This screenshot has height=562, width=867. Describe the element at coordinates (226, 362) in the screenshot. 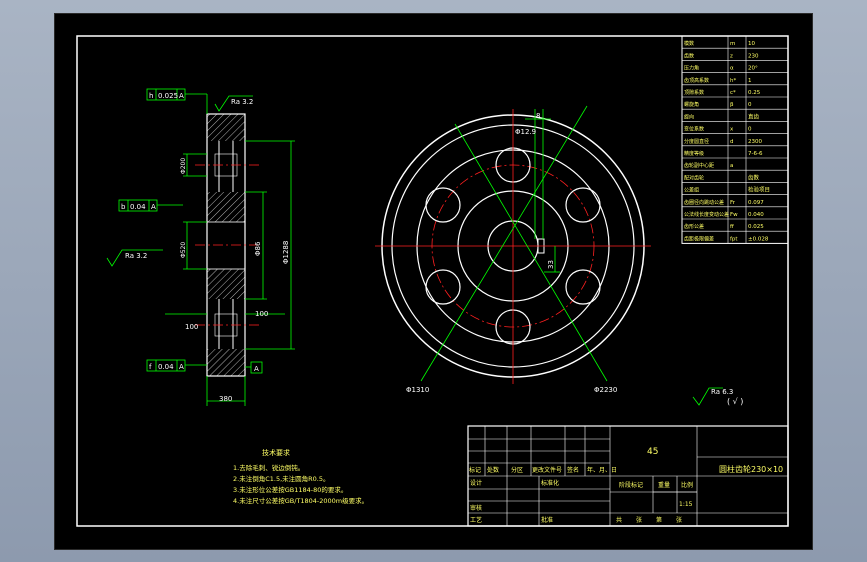

I see `rim-hatch-bottom` at that location.